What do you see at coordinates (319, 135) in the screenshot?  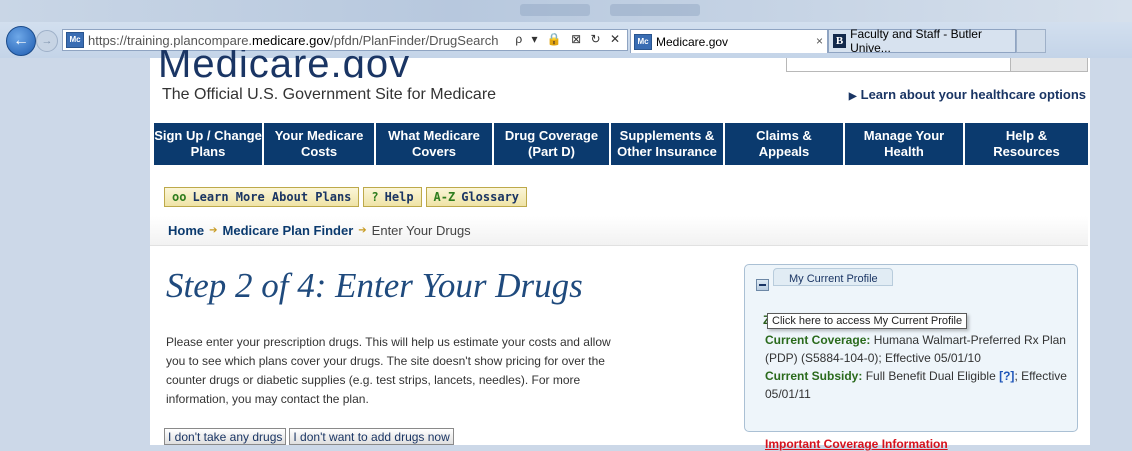 I see `nav-label-line1: Your Medicare` at bounding box center [319, 135].